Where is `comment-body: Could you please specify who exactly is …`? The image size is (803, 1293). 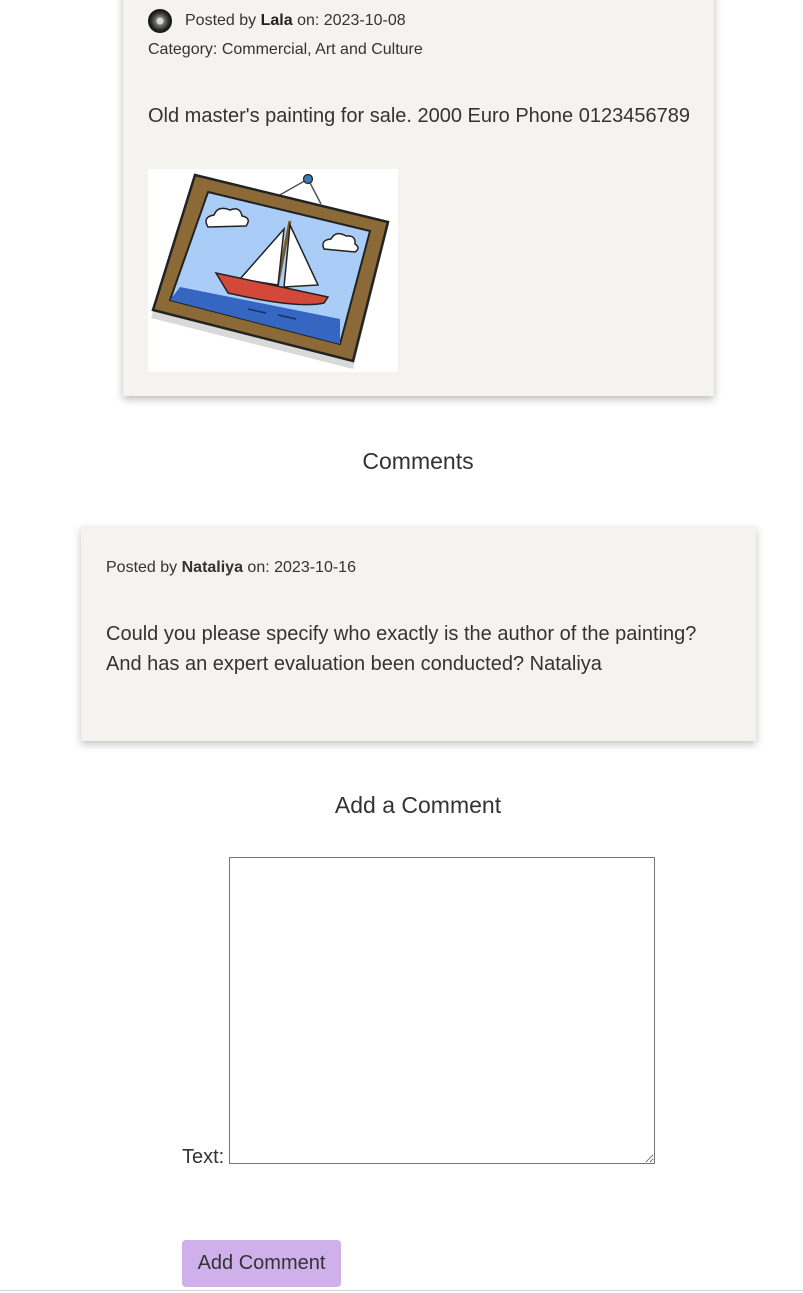 comment-body: Could you please specify who exactly is … is located at coordinates (401, 649).